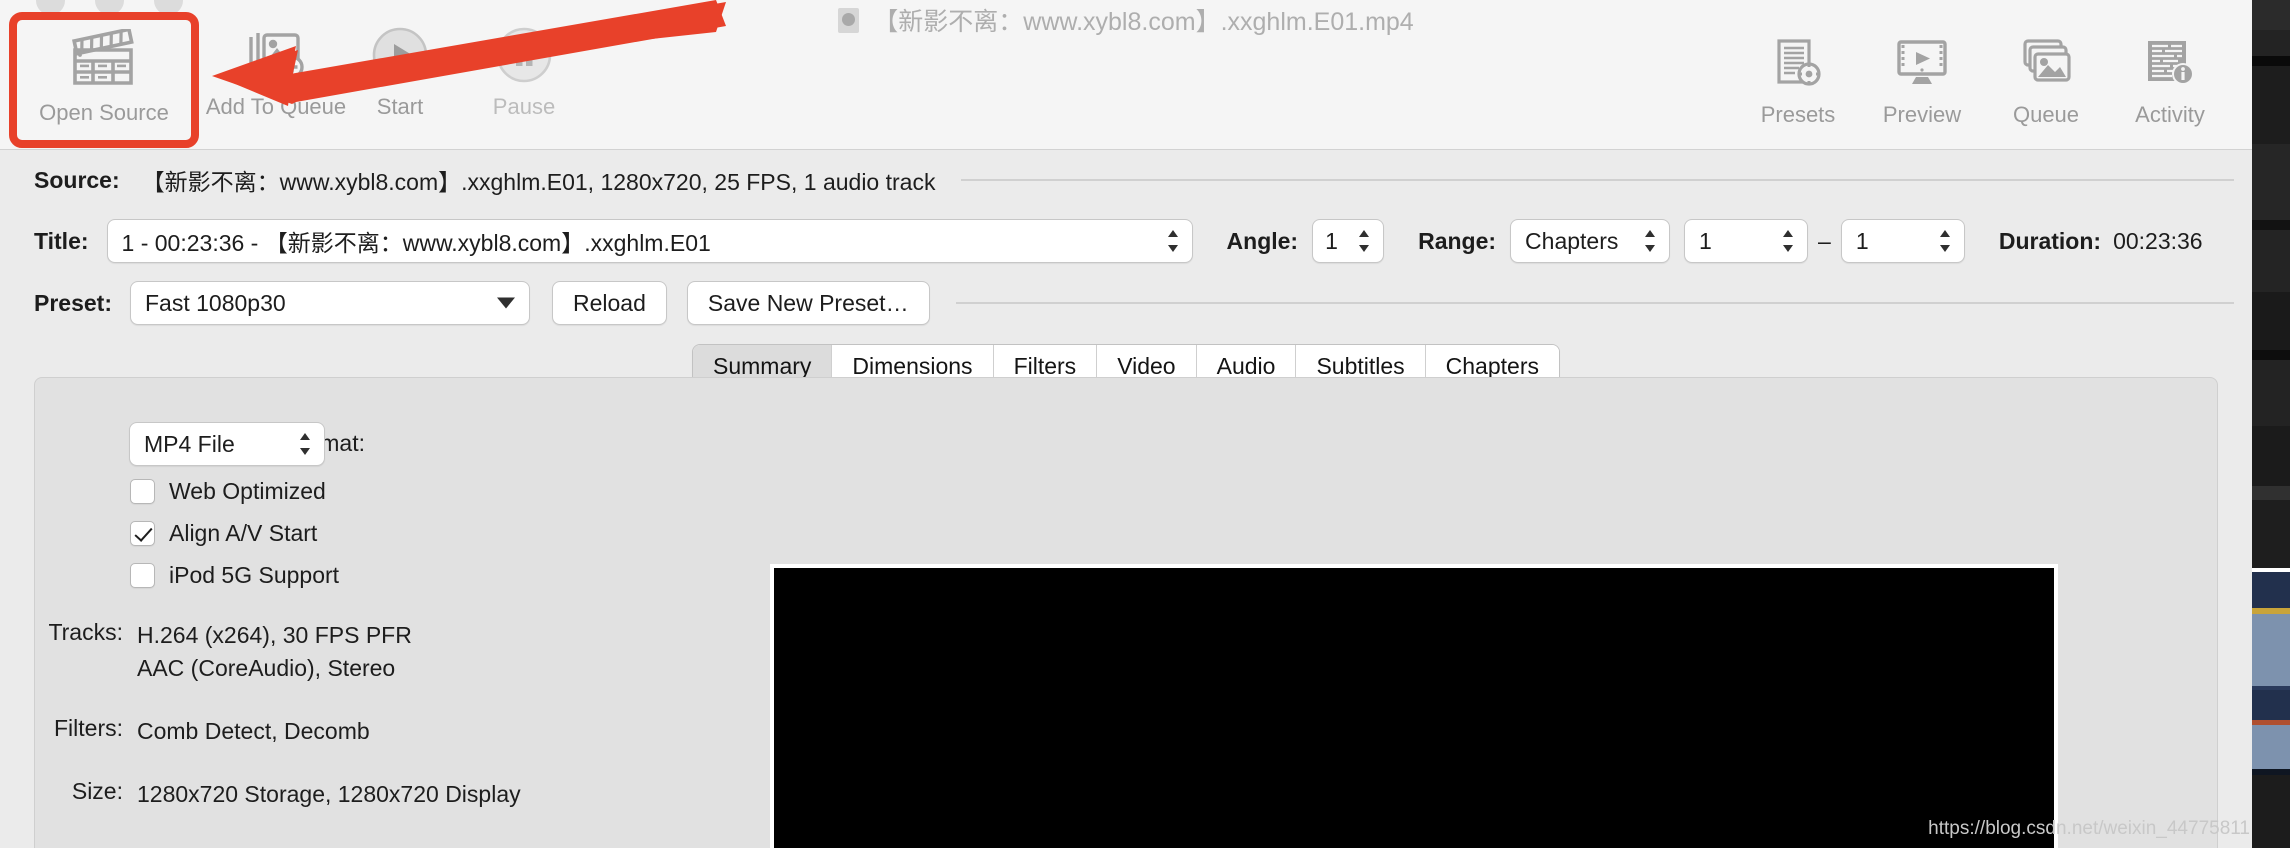  I want to click on tab-summary-label: Summary, so click(762, 365).